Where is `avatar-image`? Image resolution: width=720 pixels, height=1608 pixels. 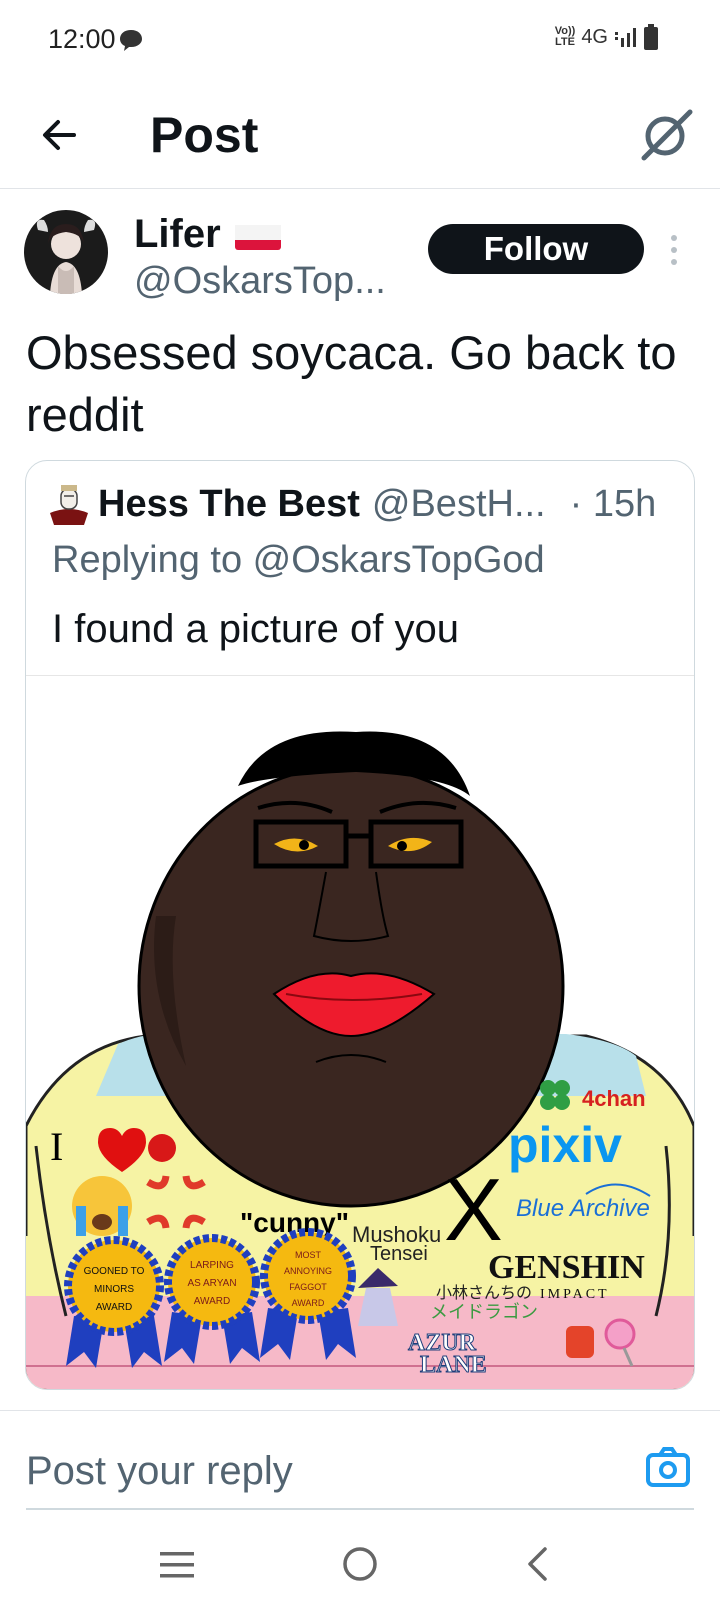 avatar-image is located at coordinates (66, 252).